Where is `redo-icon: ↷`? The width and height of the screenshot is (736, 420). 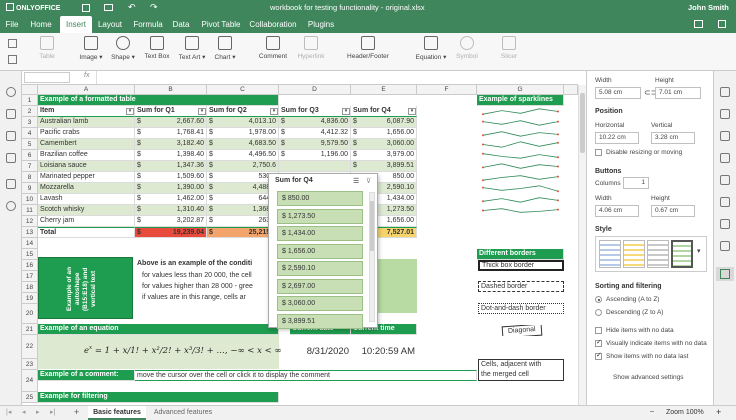 redo-icon: ↷ is located at coordinates (154, 7).